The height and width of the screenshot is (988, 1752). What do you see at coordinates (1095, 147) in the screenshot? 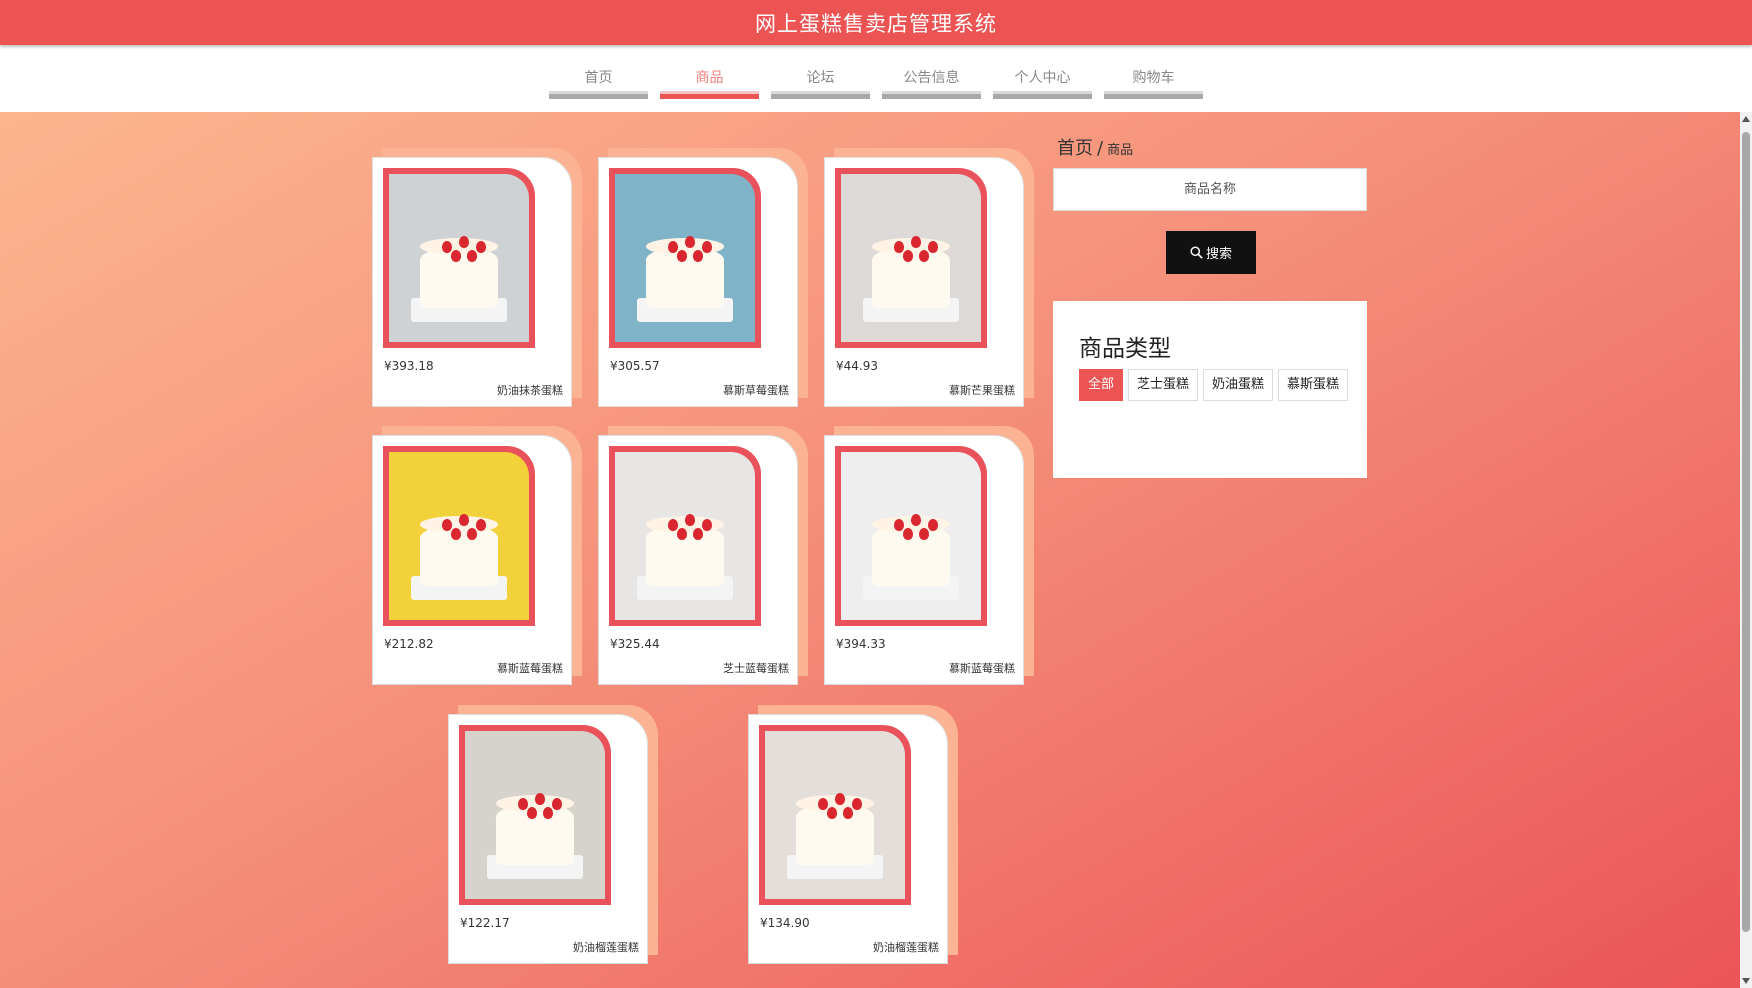
I see `breadcrumb: 首页 / 商品` at bounding box center [1095, 147].